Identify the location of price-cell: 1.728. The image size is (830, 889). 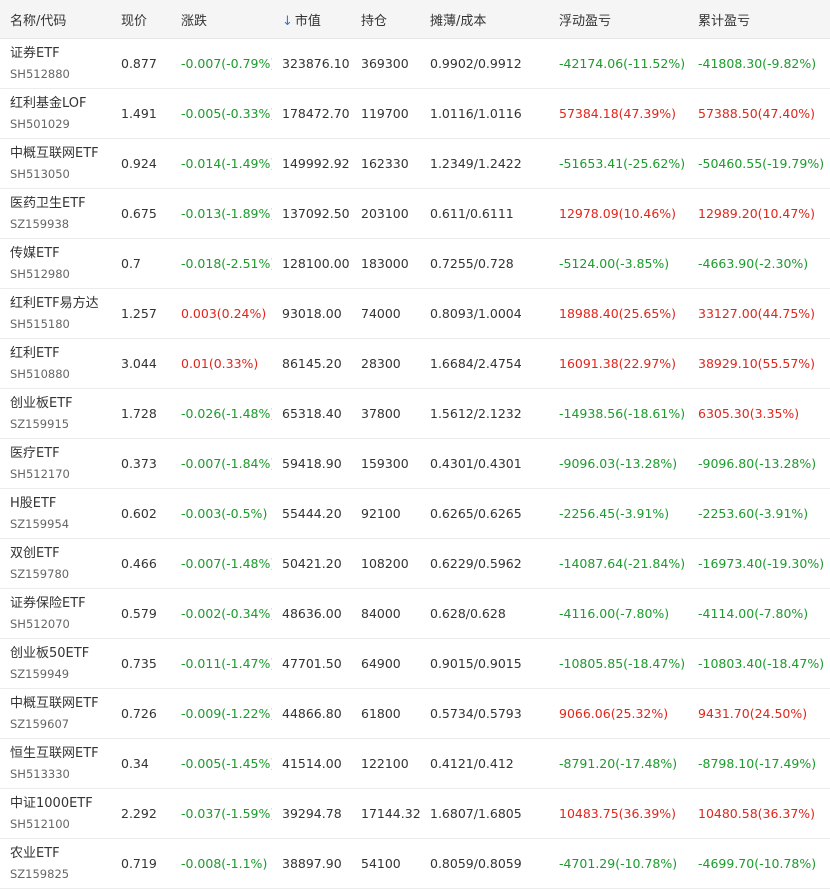
(139, 413).